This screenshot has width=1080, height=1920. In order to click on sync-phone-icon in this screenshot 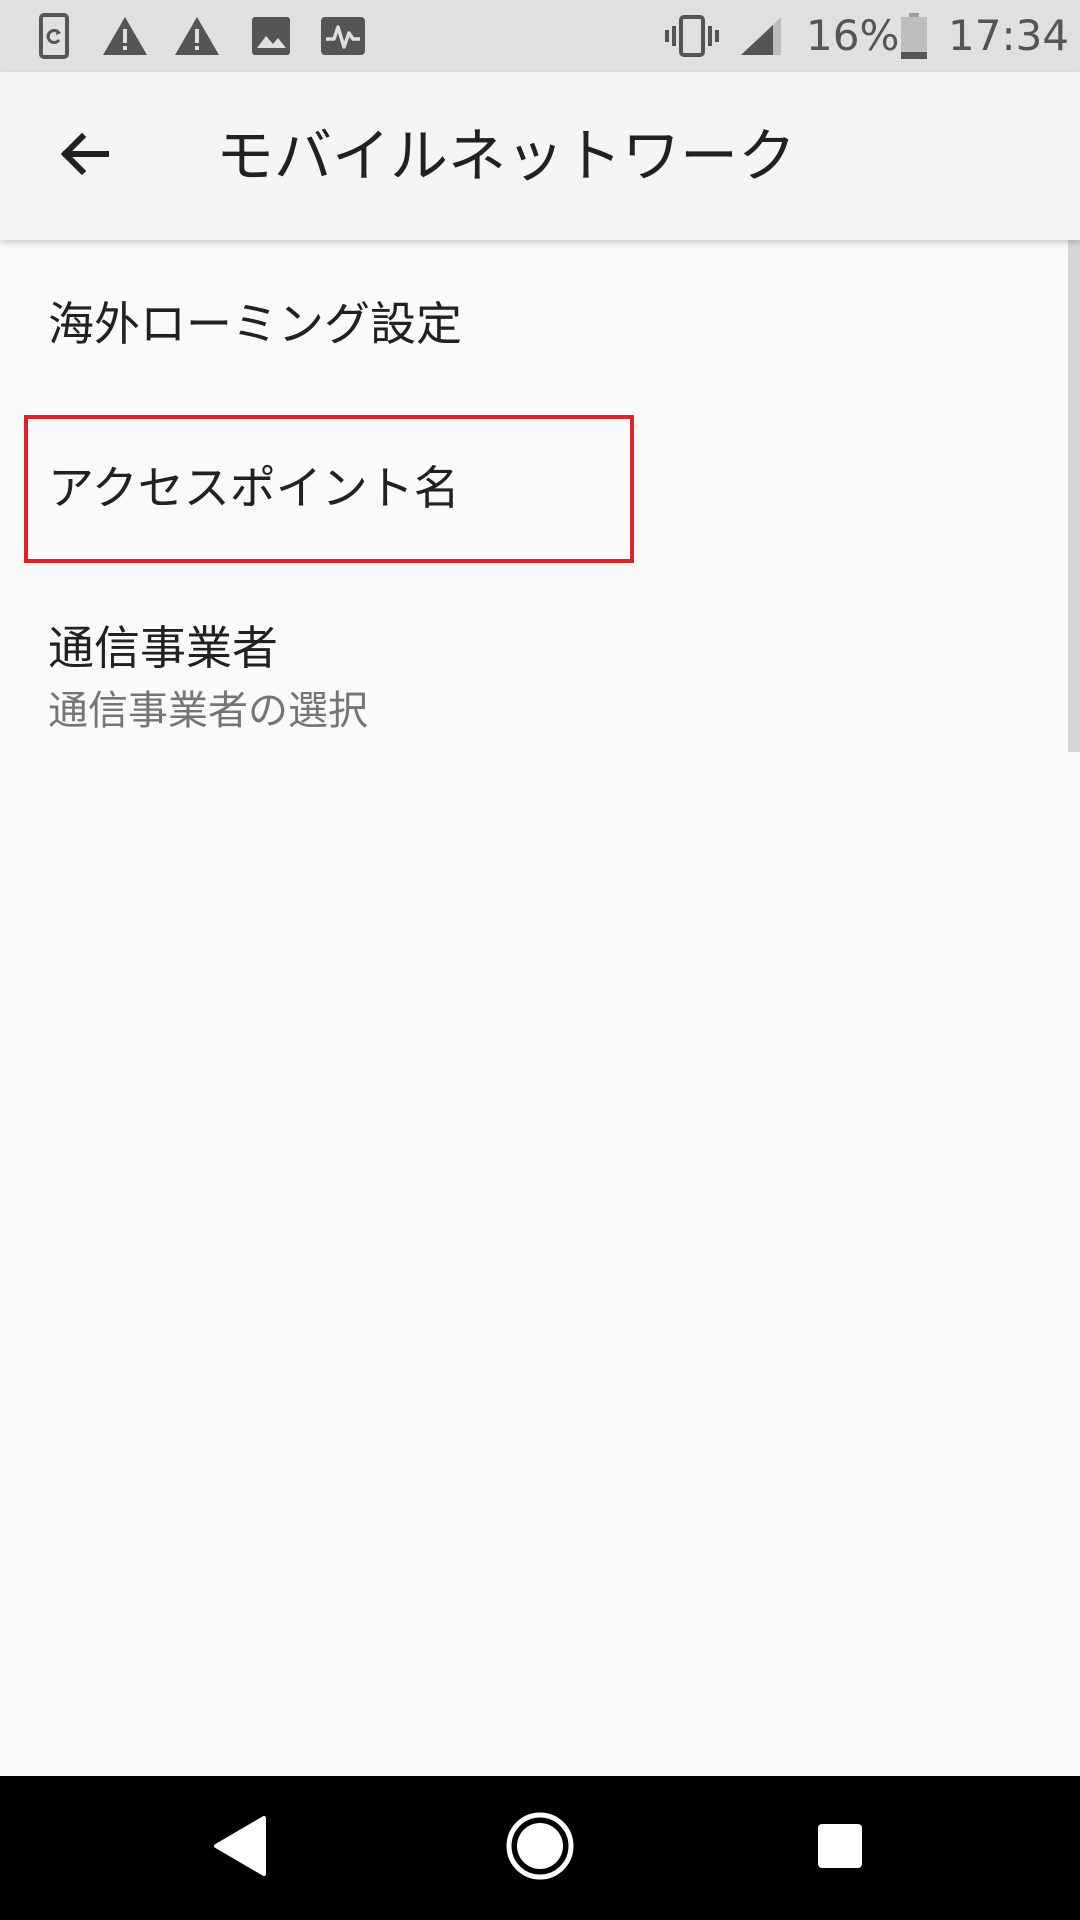, I will do `click(54, 36)`.